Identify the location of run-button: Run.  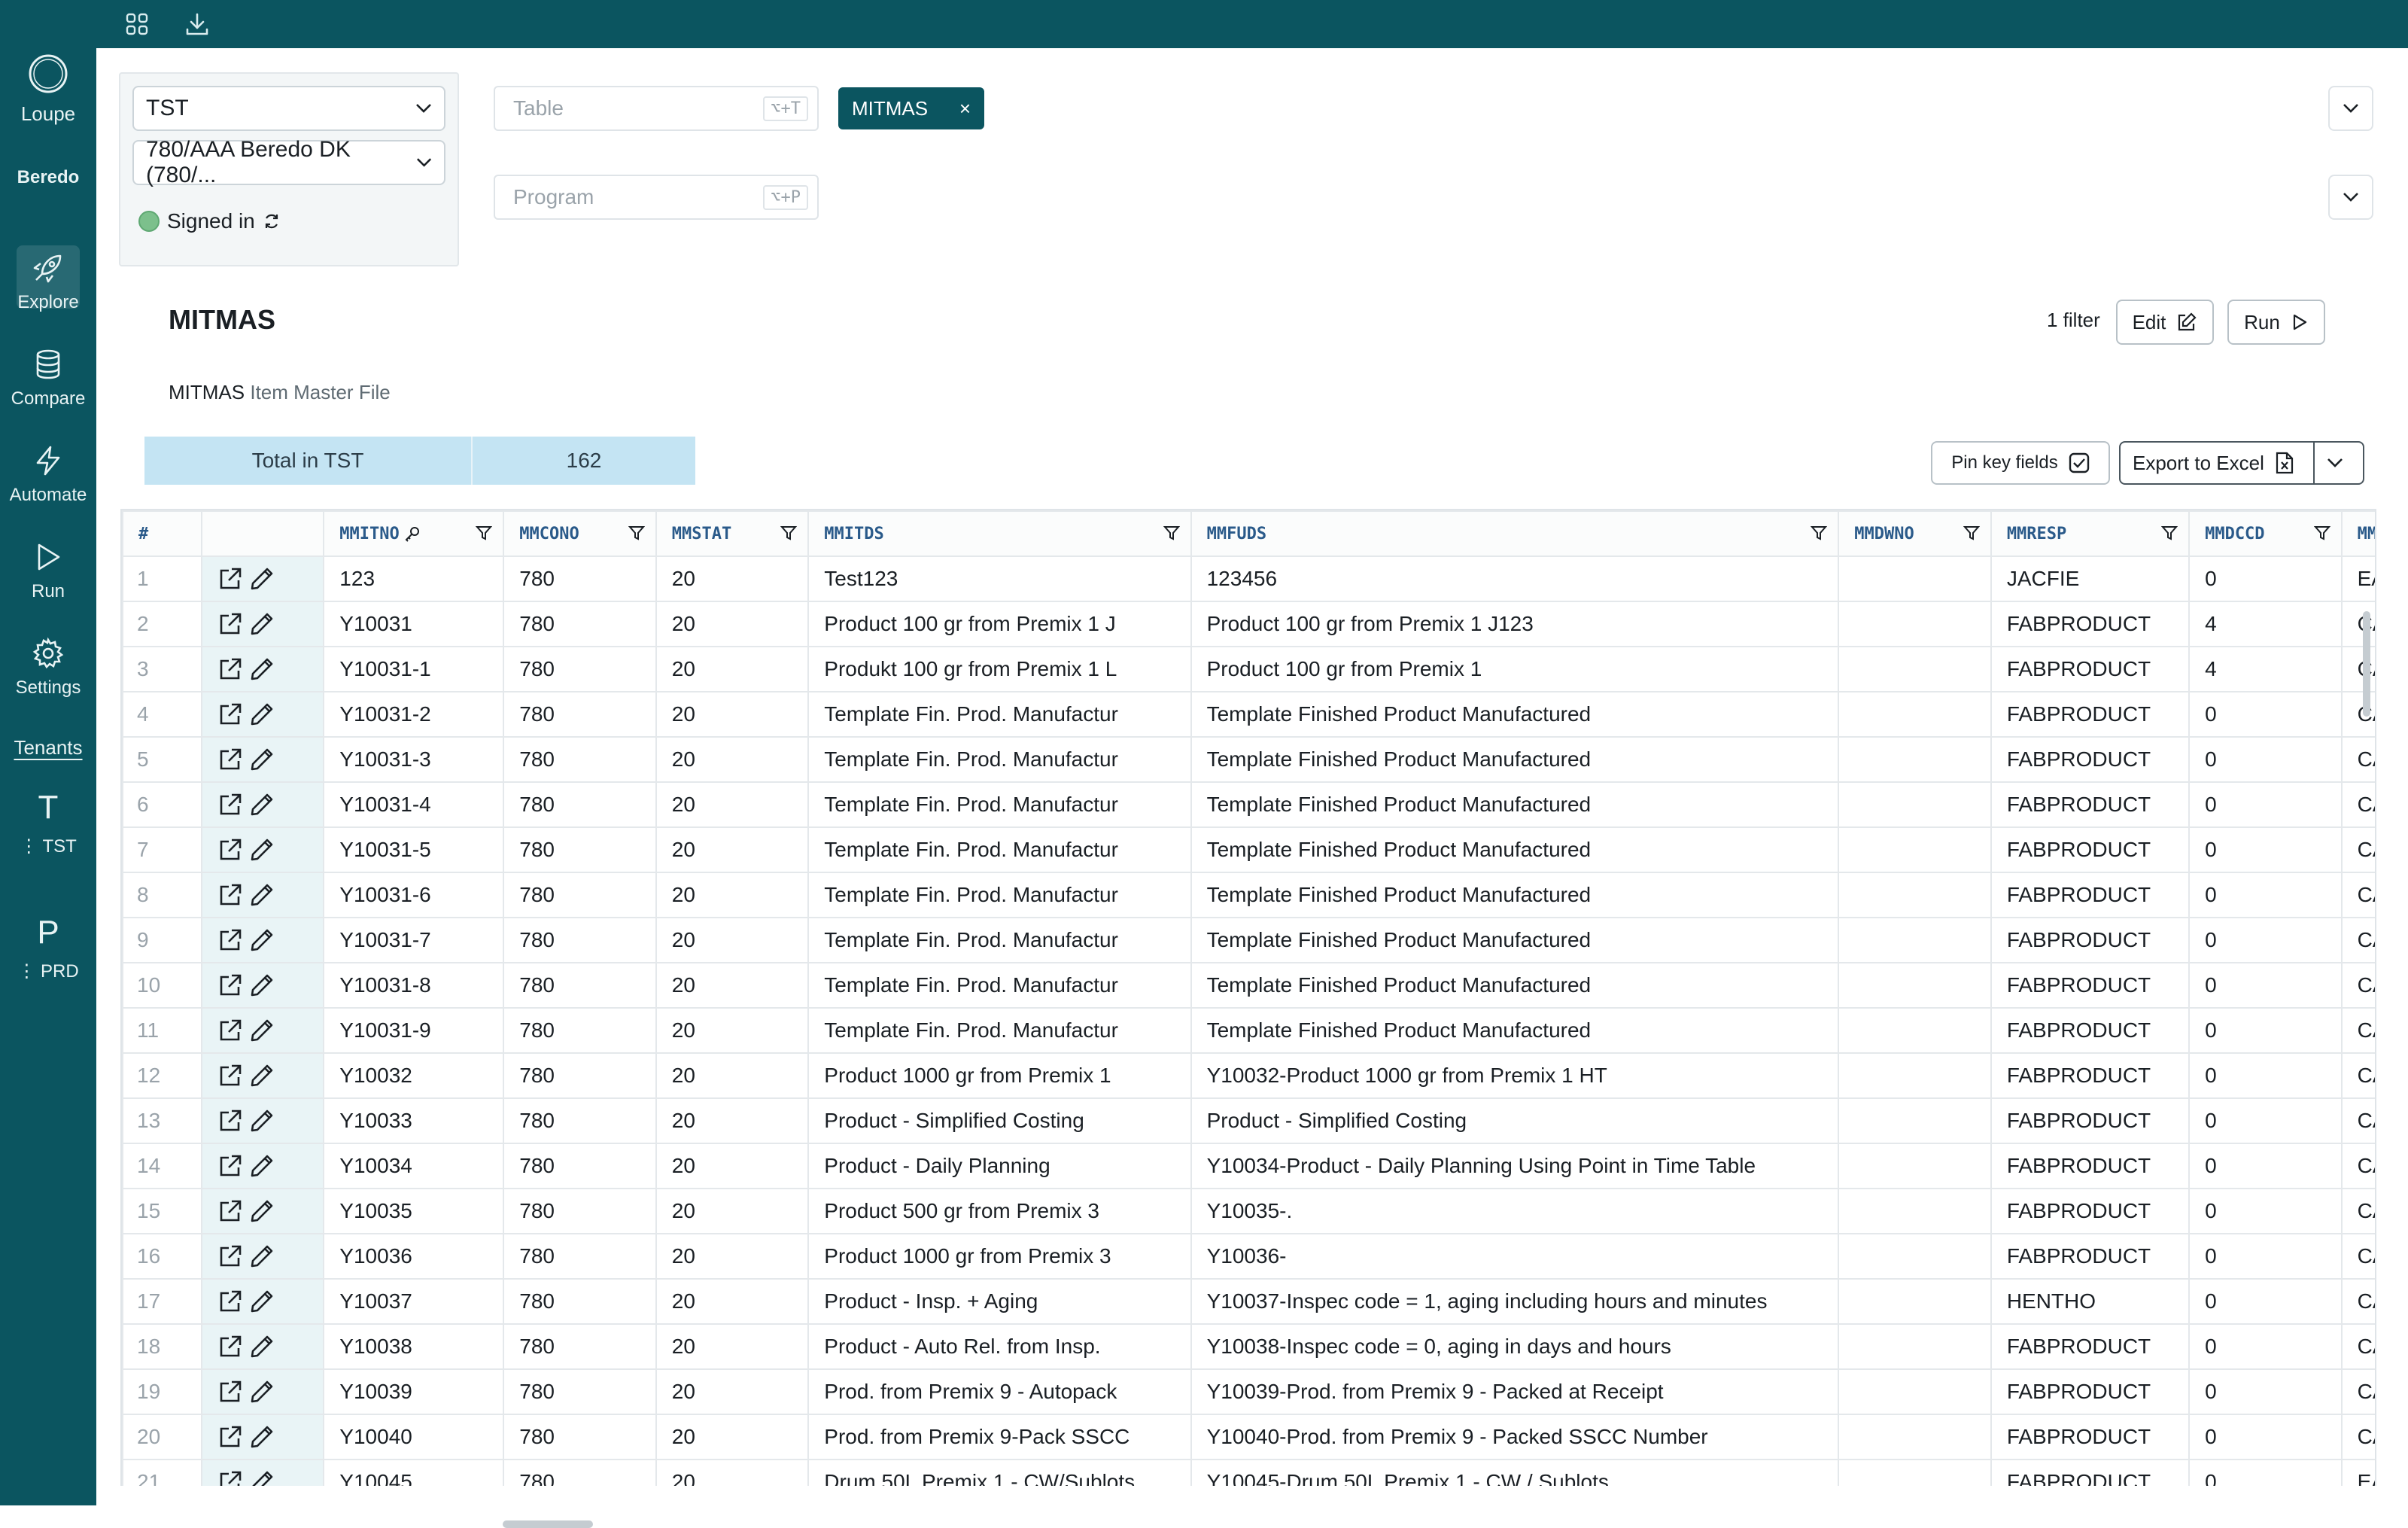
(2276, 322).